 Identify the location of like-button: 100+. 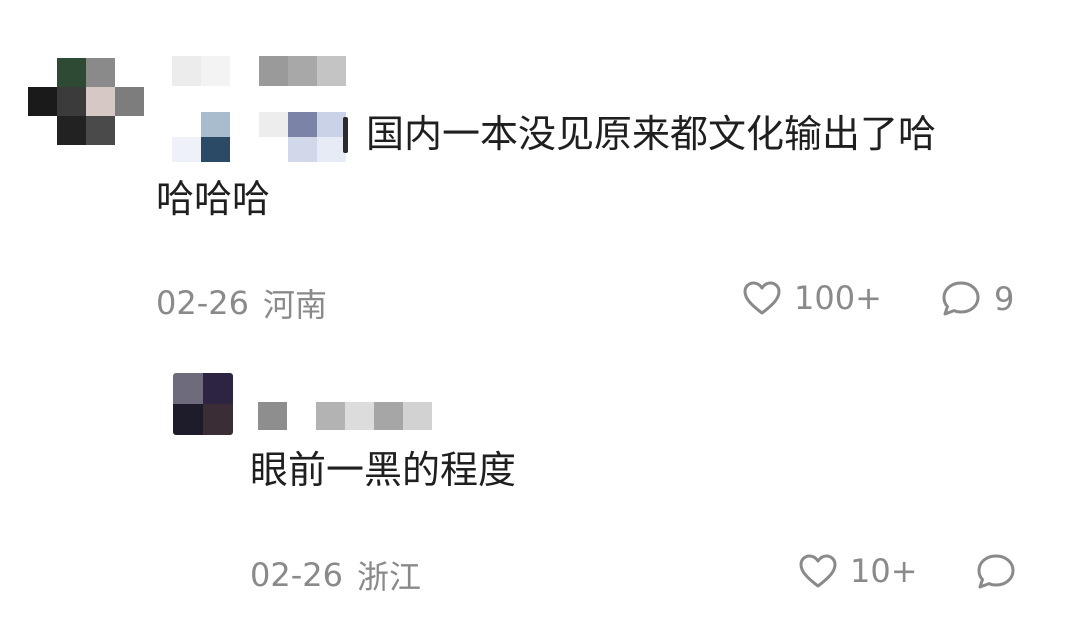
(812, 298).